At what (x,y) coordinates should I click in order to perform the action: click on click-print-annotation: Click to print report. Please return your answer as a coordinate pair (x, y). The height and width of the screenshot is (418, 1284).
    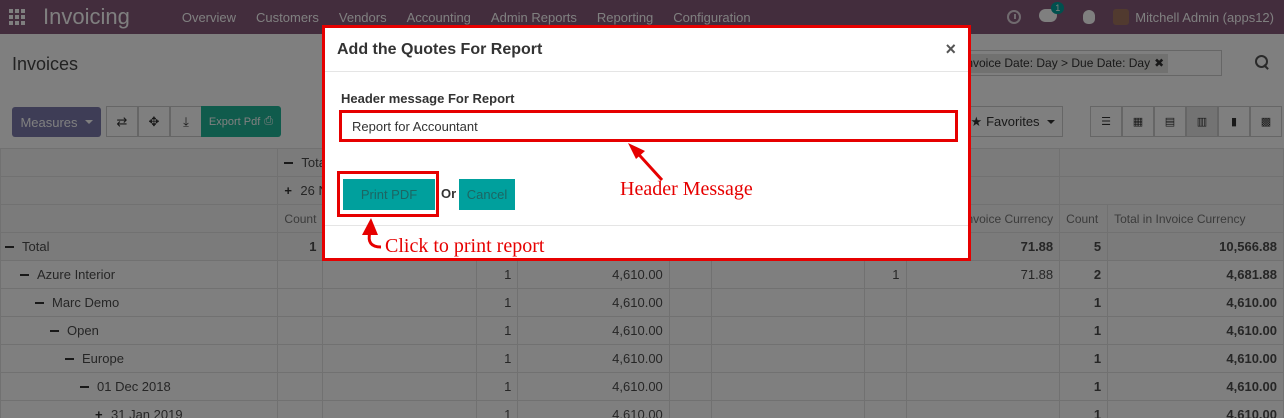
    Looking at the image, I should click on (465, 246).